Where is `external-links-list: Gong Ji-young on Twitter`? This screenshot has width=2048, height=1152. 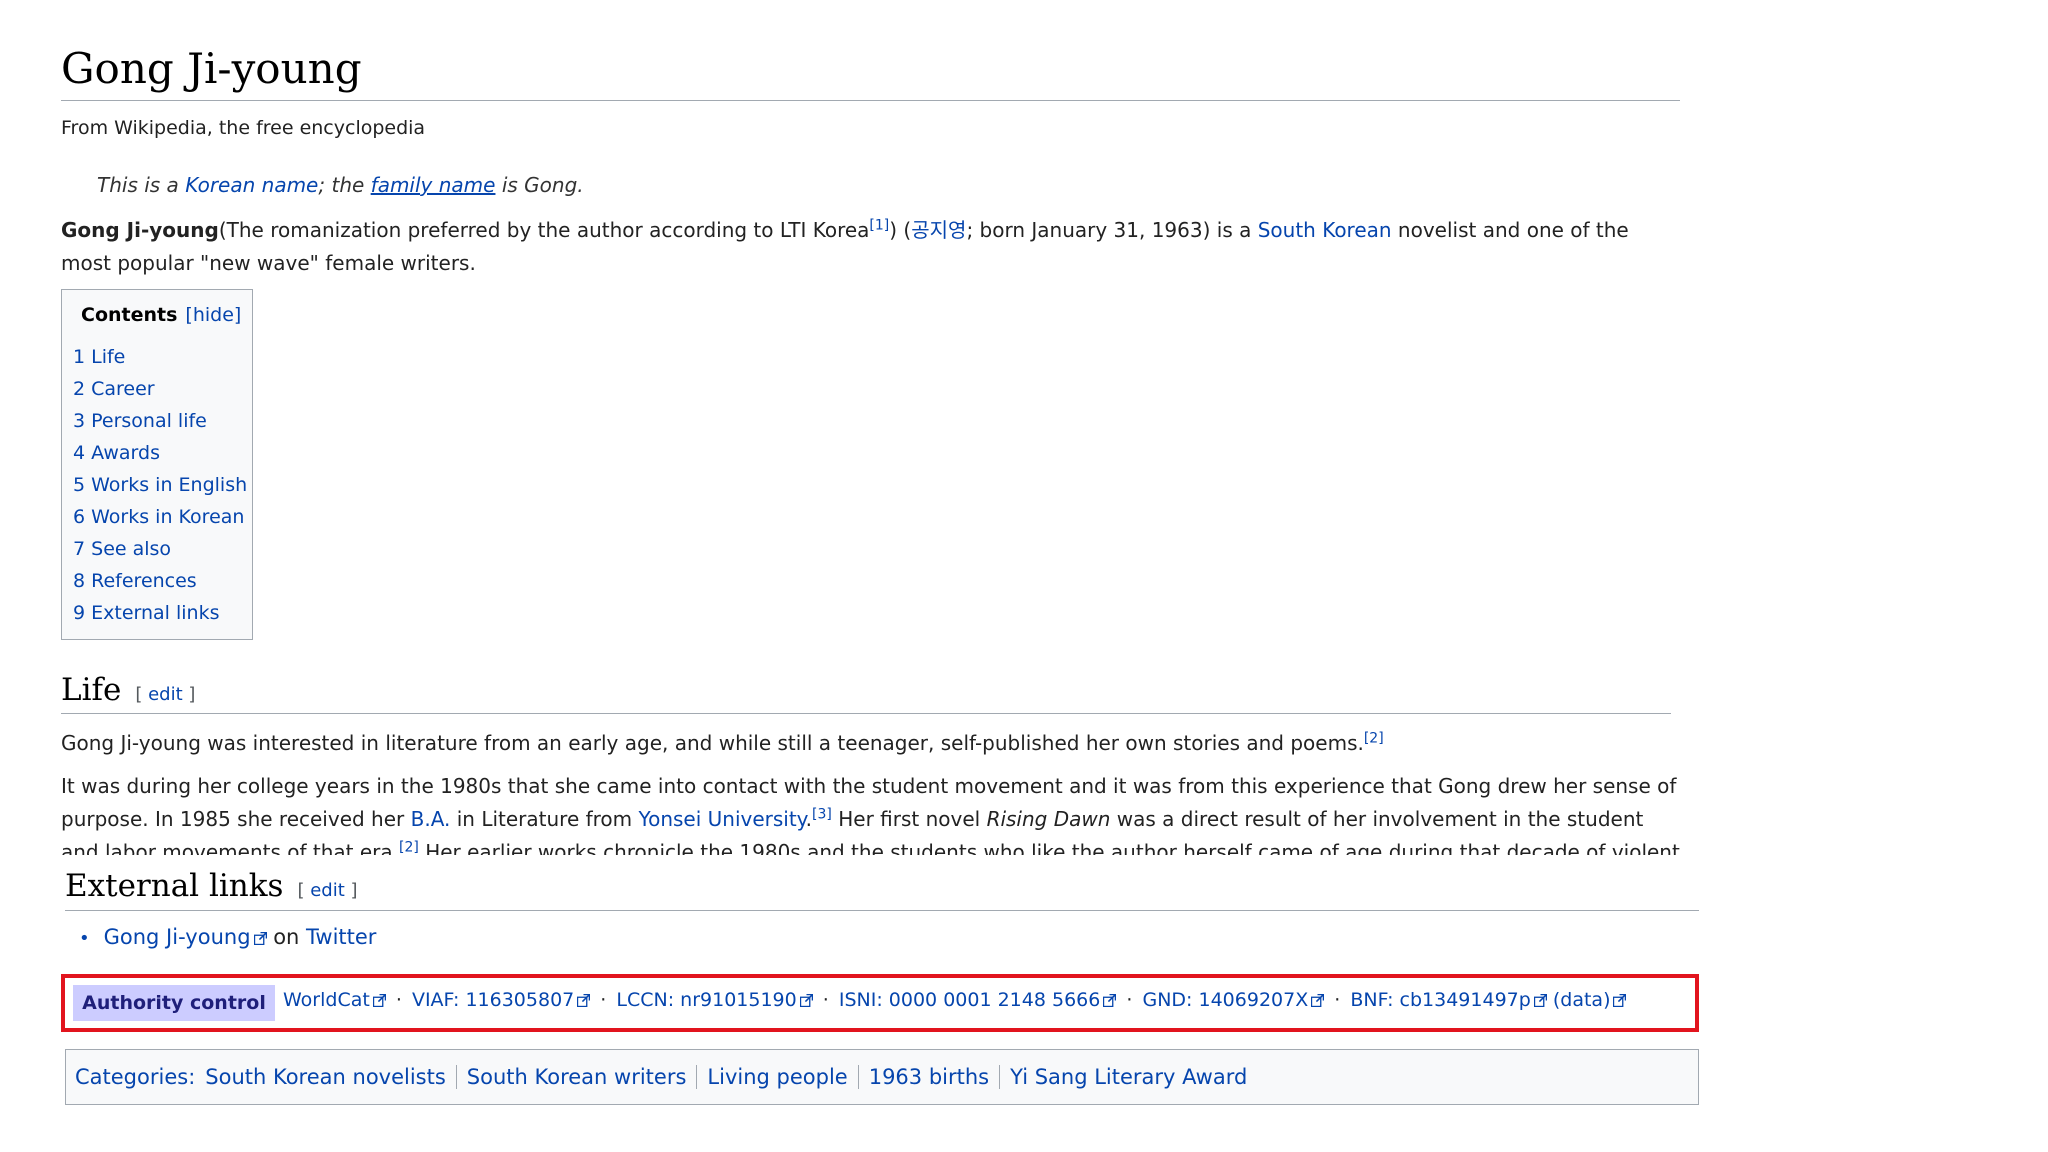 external-links-list: Gong Ji-young on Twitter is located at coordinates (228, 937).